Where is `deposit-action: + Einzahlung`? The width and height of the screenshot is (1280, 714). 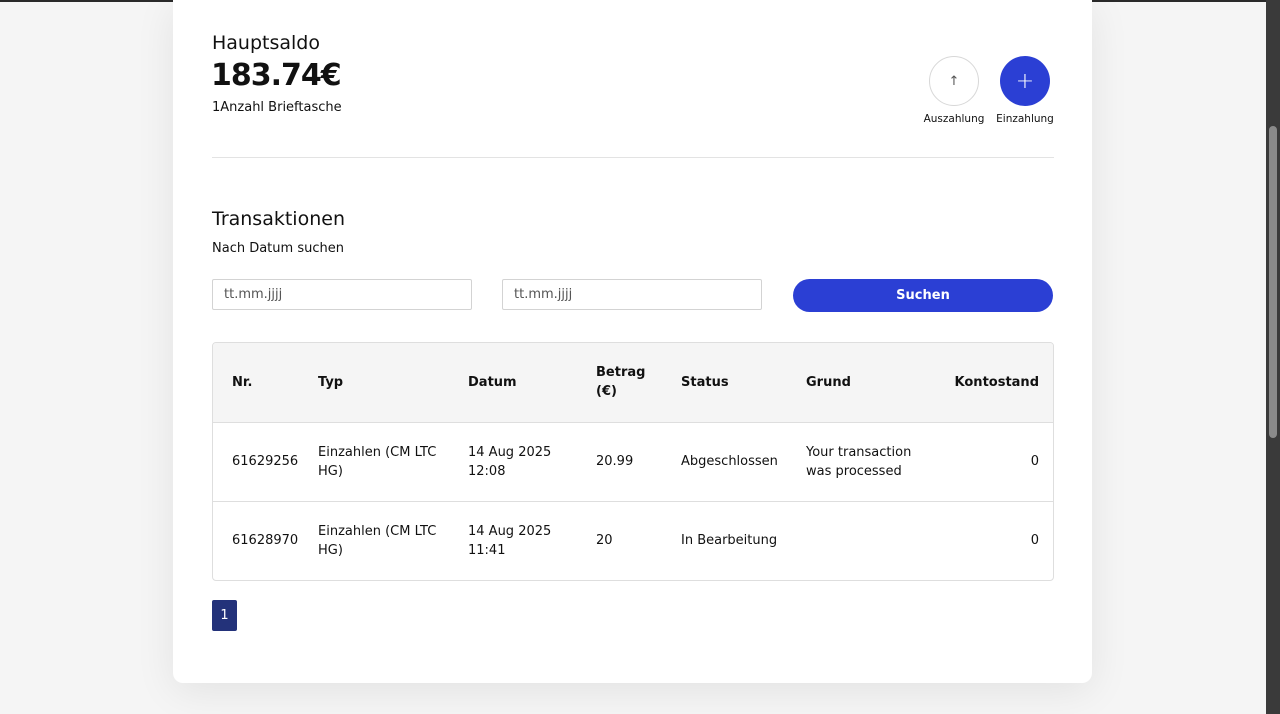
deposit-action: + Einzahlung is located at coordinates (1025, 90).